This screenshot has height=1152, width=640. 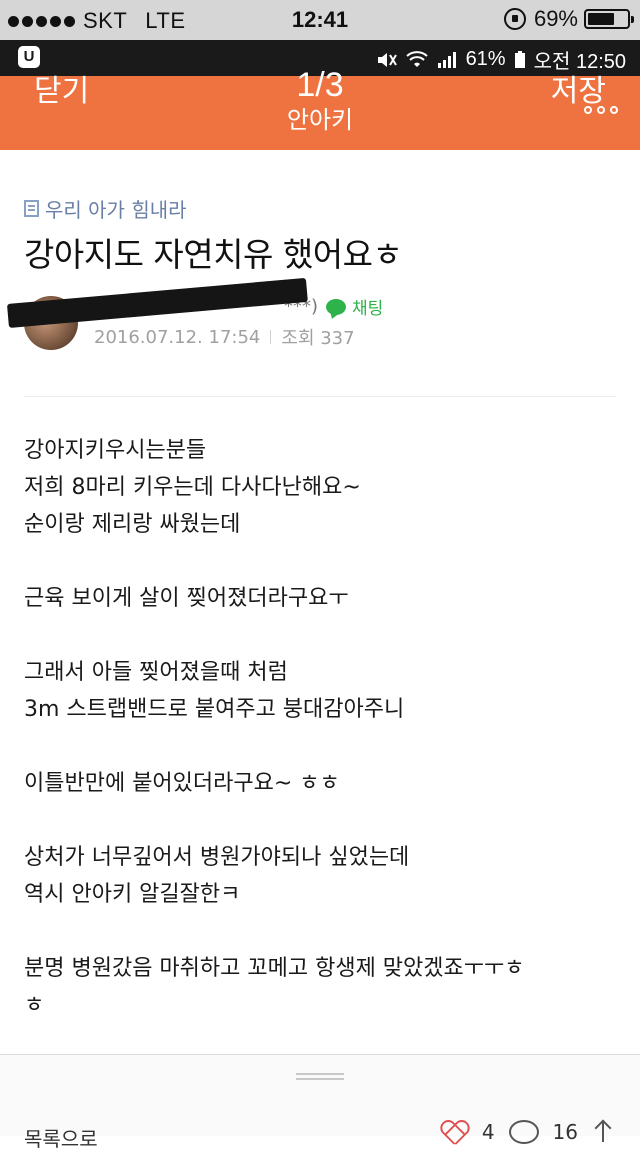 I want to click on comment-icon, so click(x=523, y=1132).